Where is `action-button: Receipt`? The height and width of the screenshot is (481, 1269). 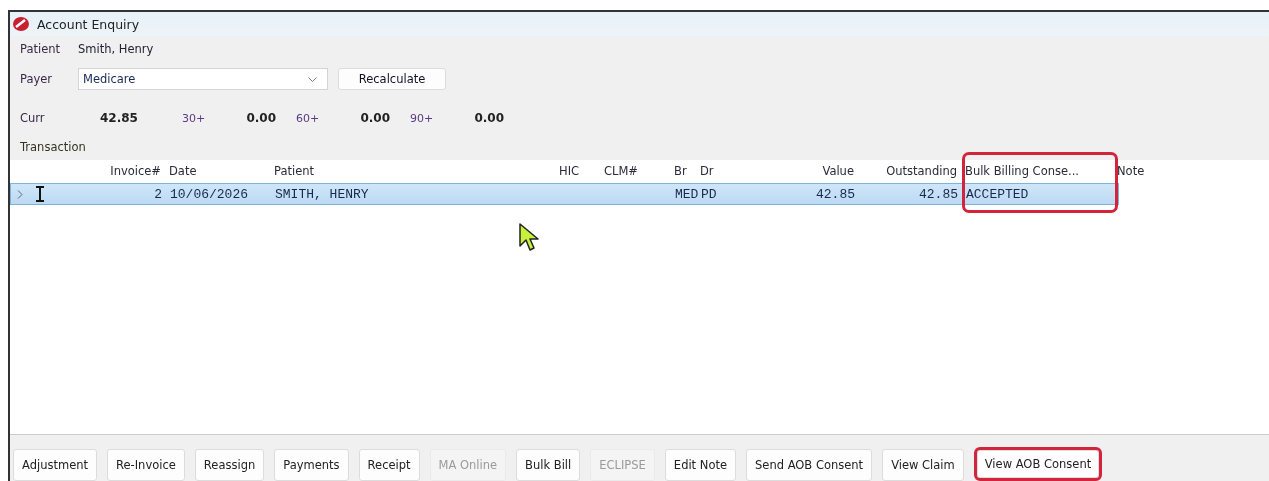 action-button: Receipt is located at coordinates (389, 465).